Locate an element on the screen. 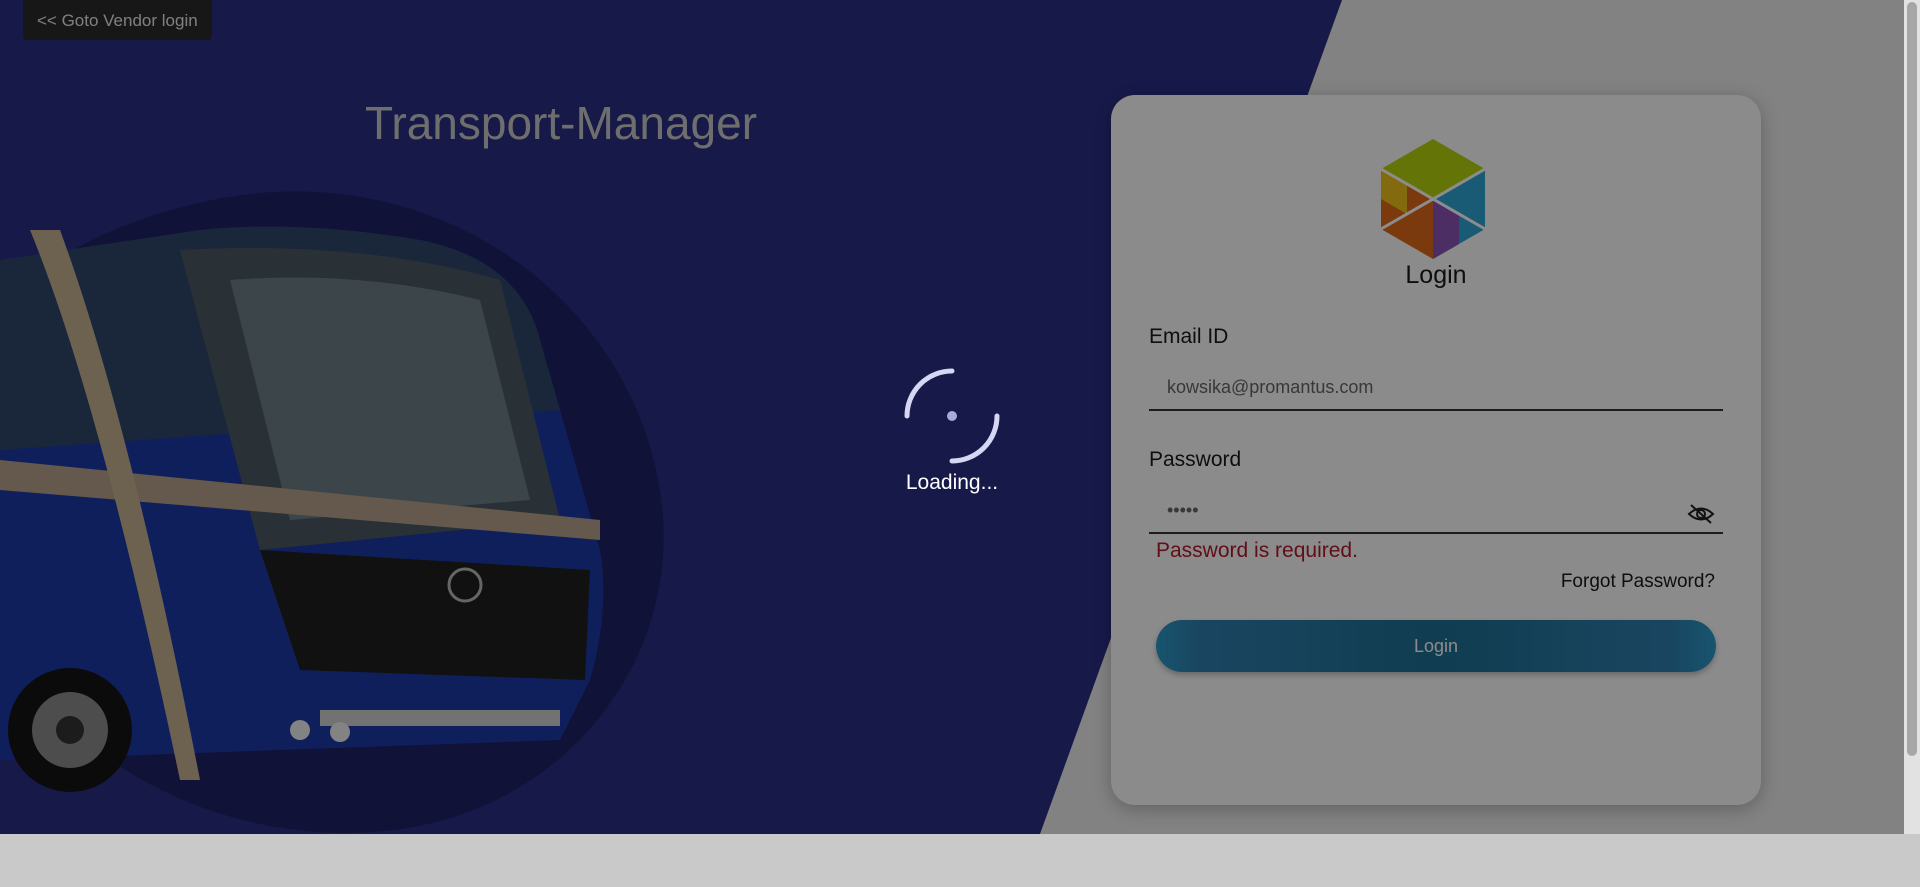 This screenshot has height=887, width=1920. scrollbar is located at coordinates (1912, 417).